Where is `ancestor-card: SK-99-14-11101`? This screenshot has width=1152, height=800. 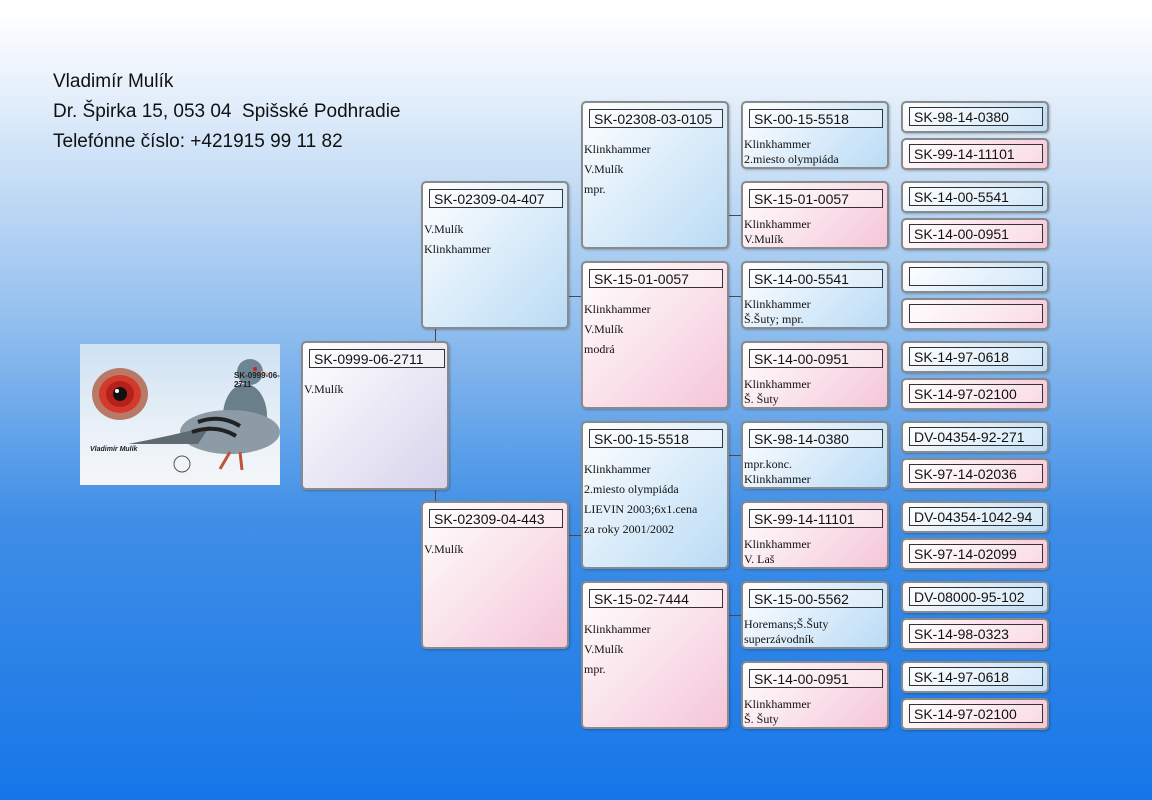
ancestor-card: SK-99-14-11101 is located at coordinates (975, 154).